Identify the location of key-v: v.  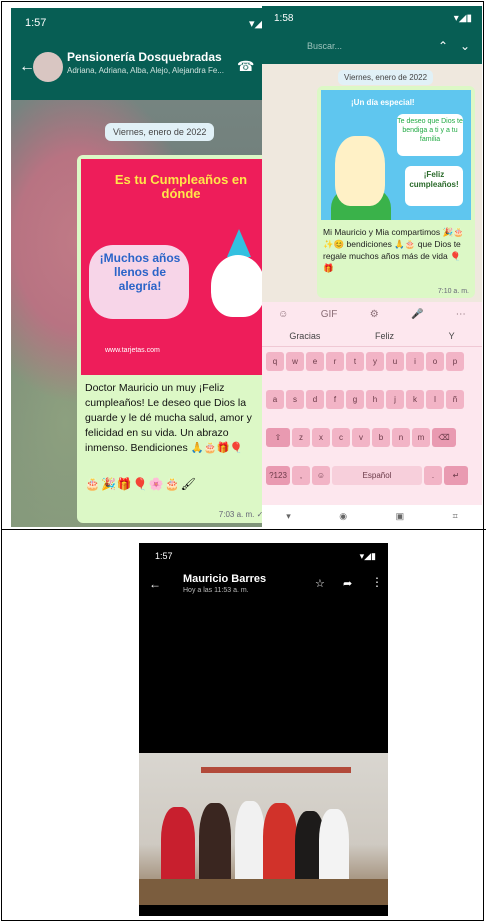
(361, 437).